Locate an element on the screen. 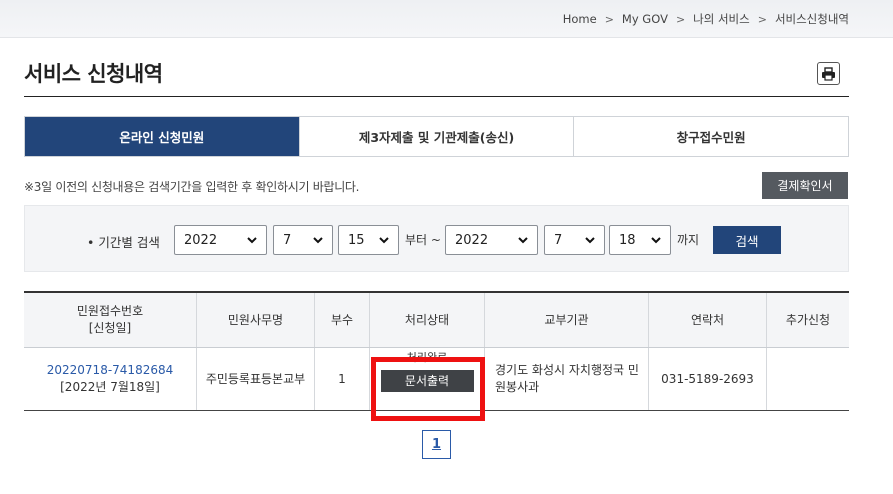  header-extra: 추가신청 is located at coordinates (808, 319).